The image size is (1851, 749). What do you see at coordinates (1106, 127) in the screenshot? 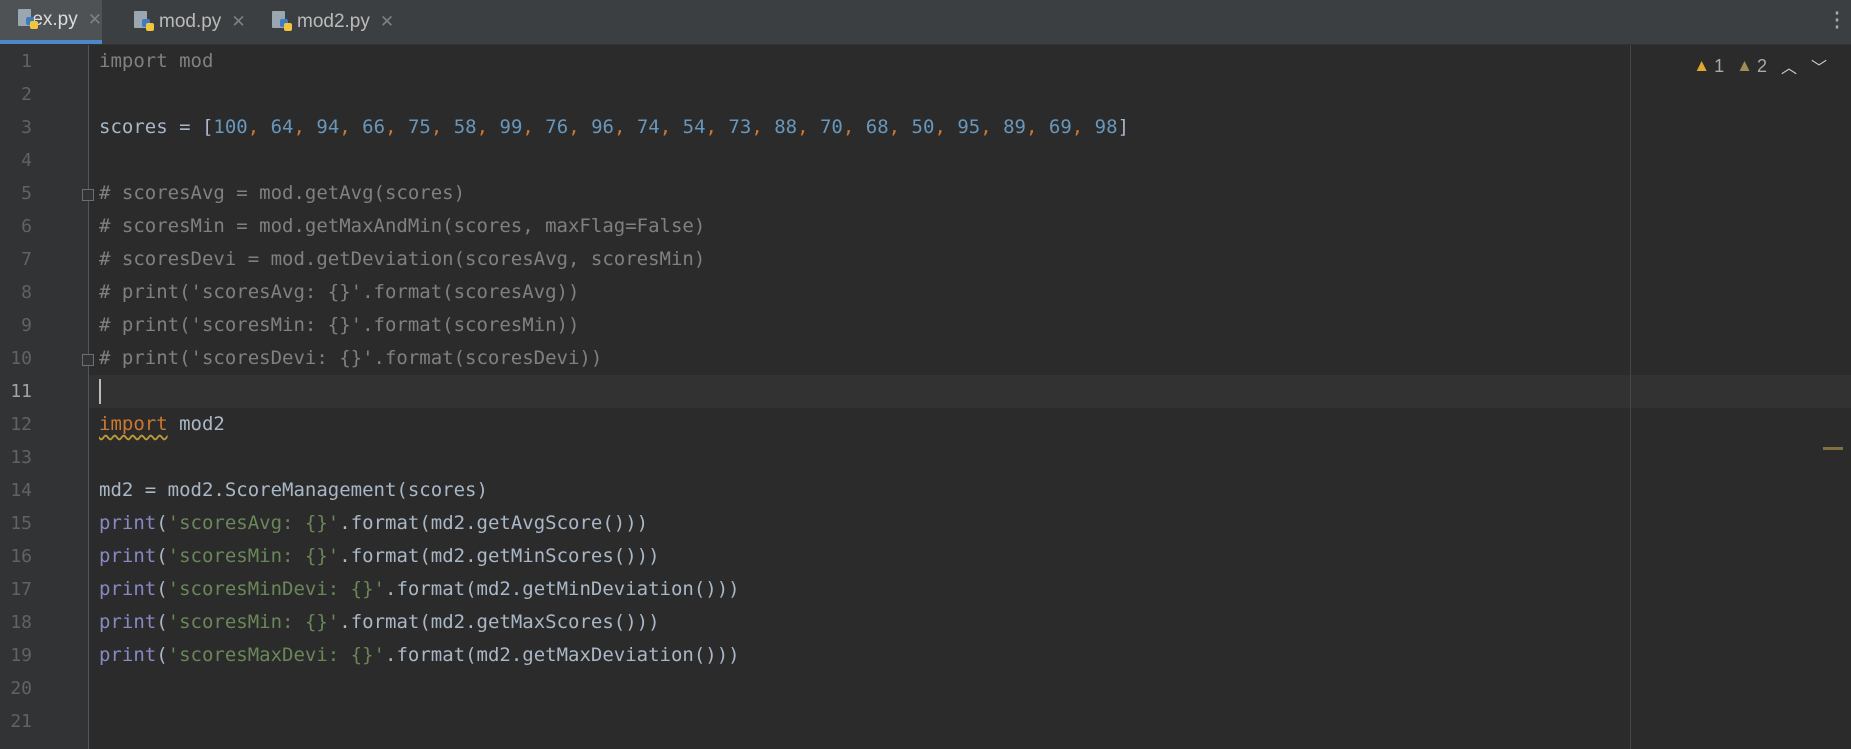
I see `number-token: 98` at bounding box center [1106, 127].